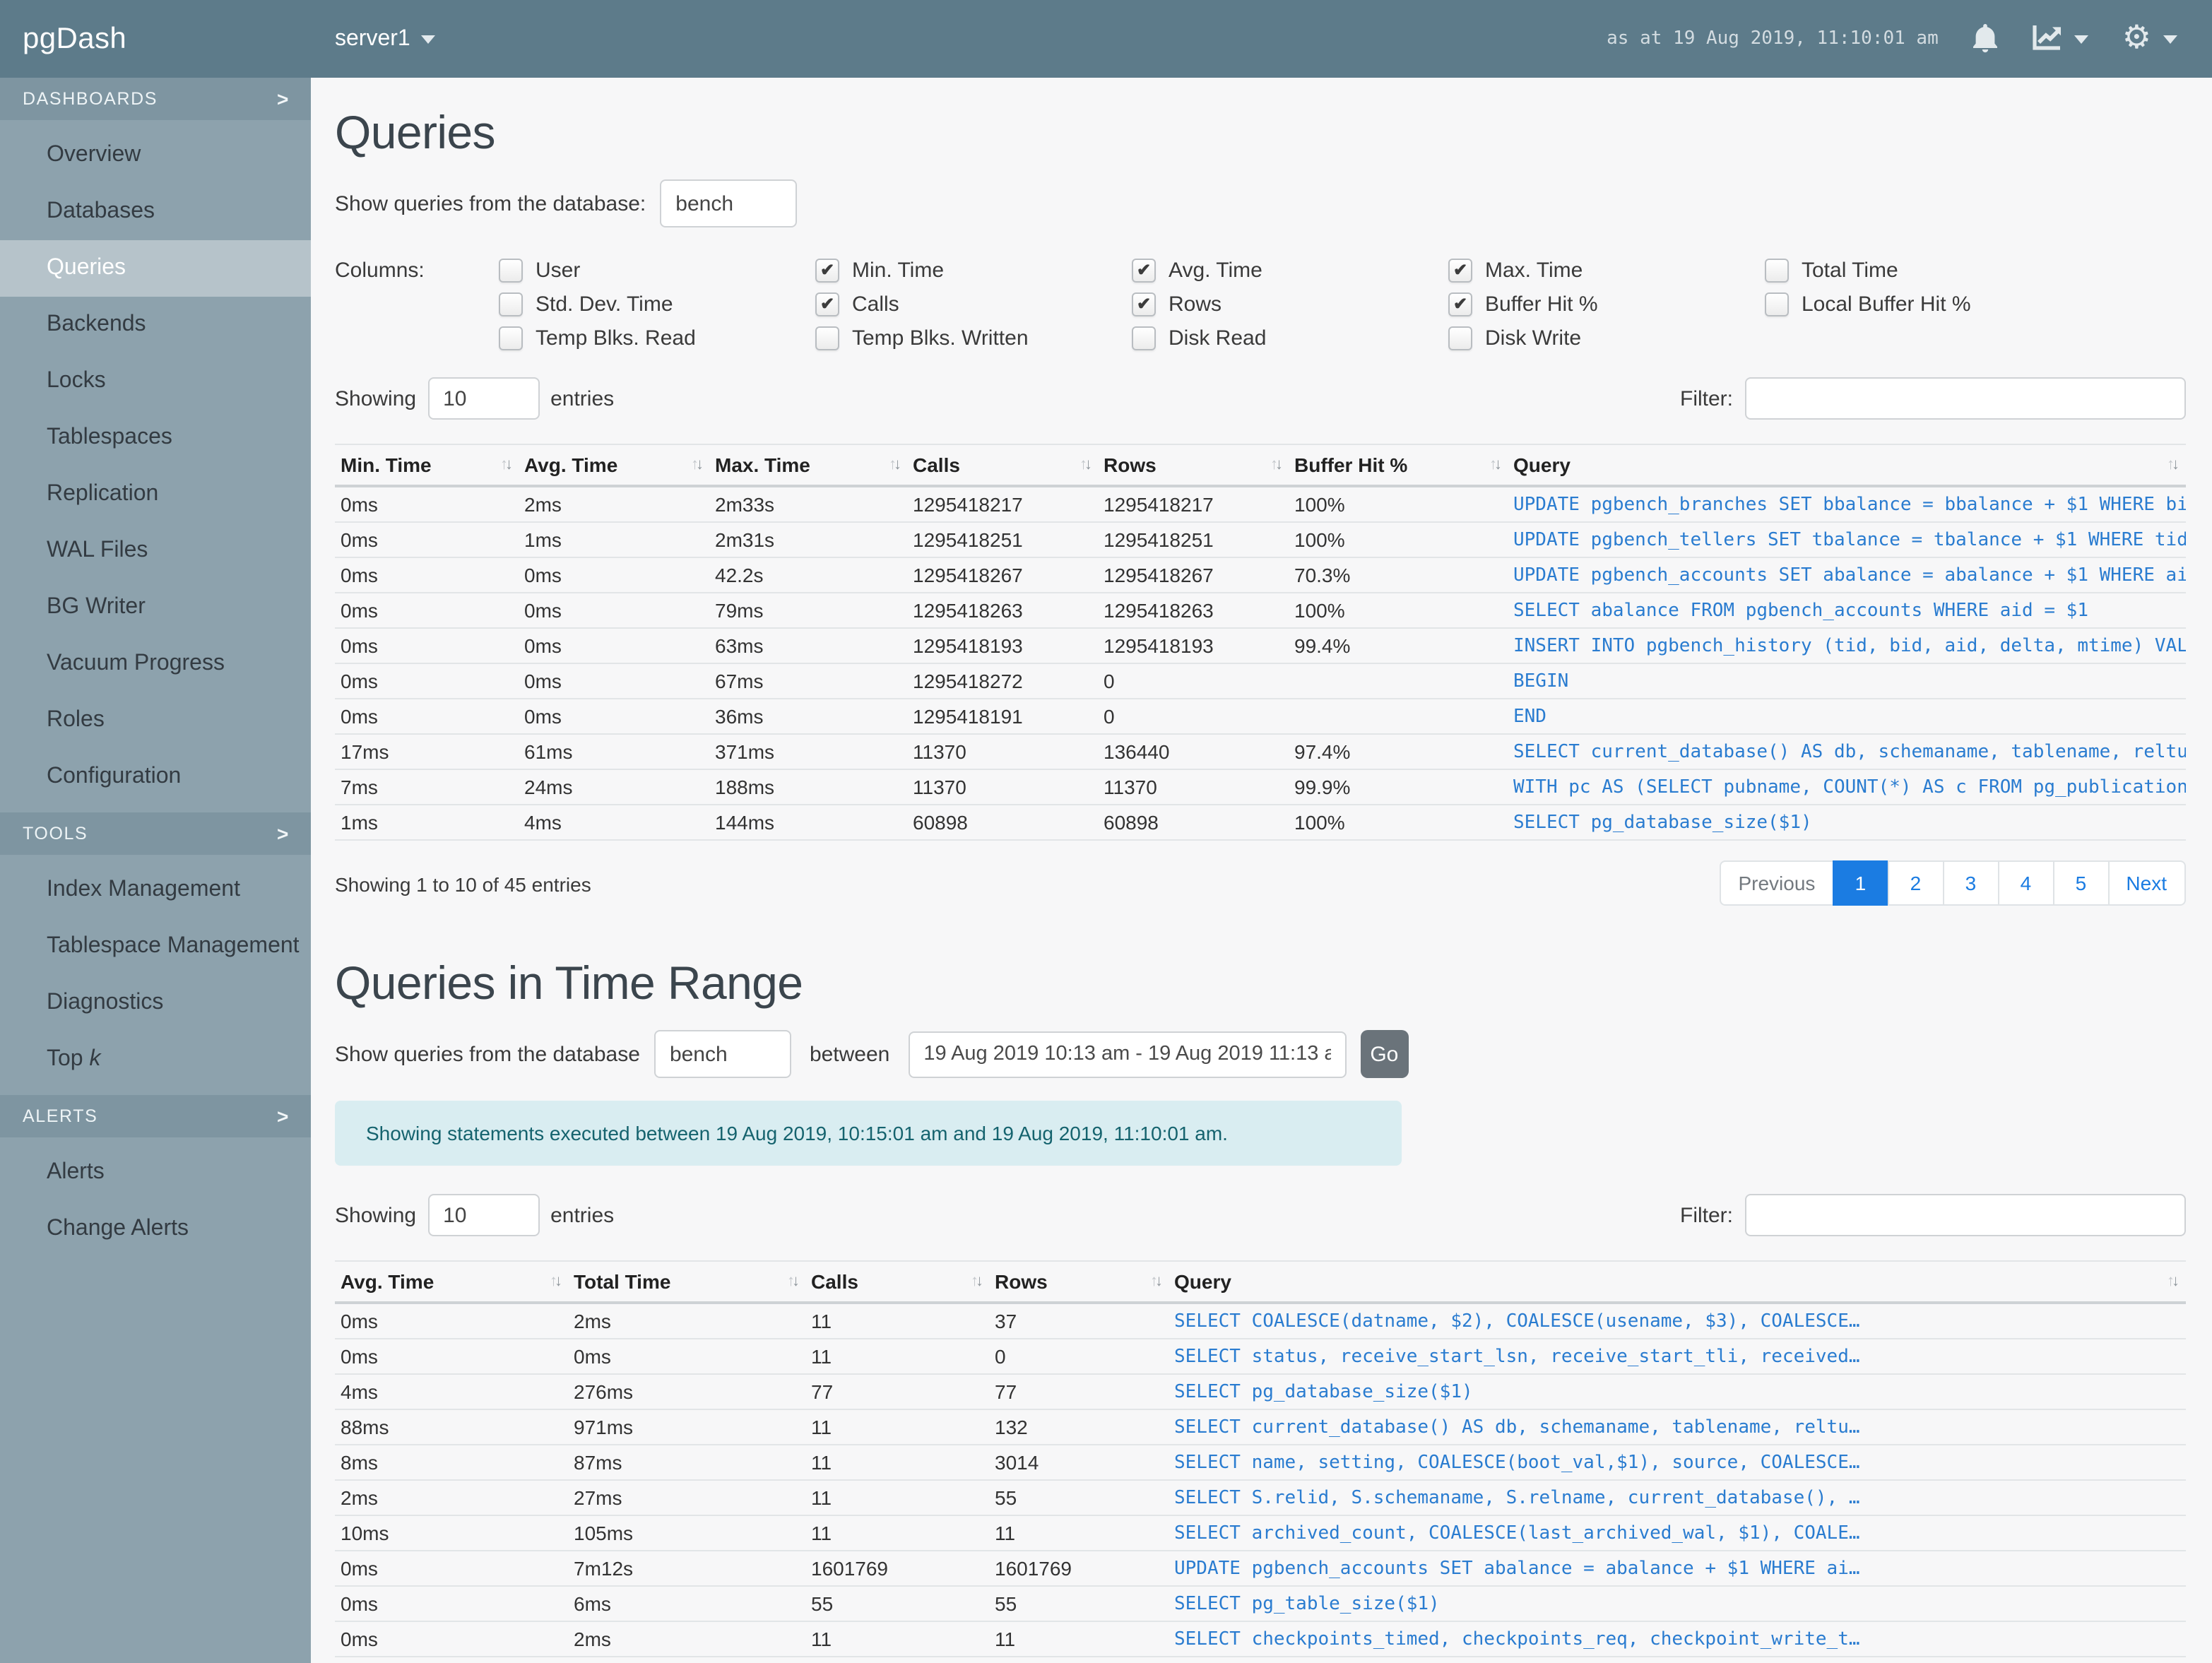  I want to click on filter-input, so click(1964, 399).